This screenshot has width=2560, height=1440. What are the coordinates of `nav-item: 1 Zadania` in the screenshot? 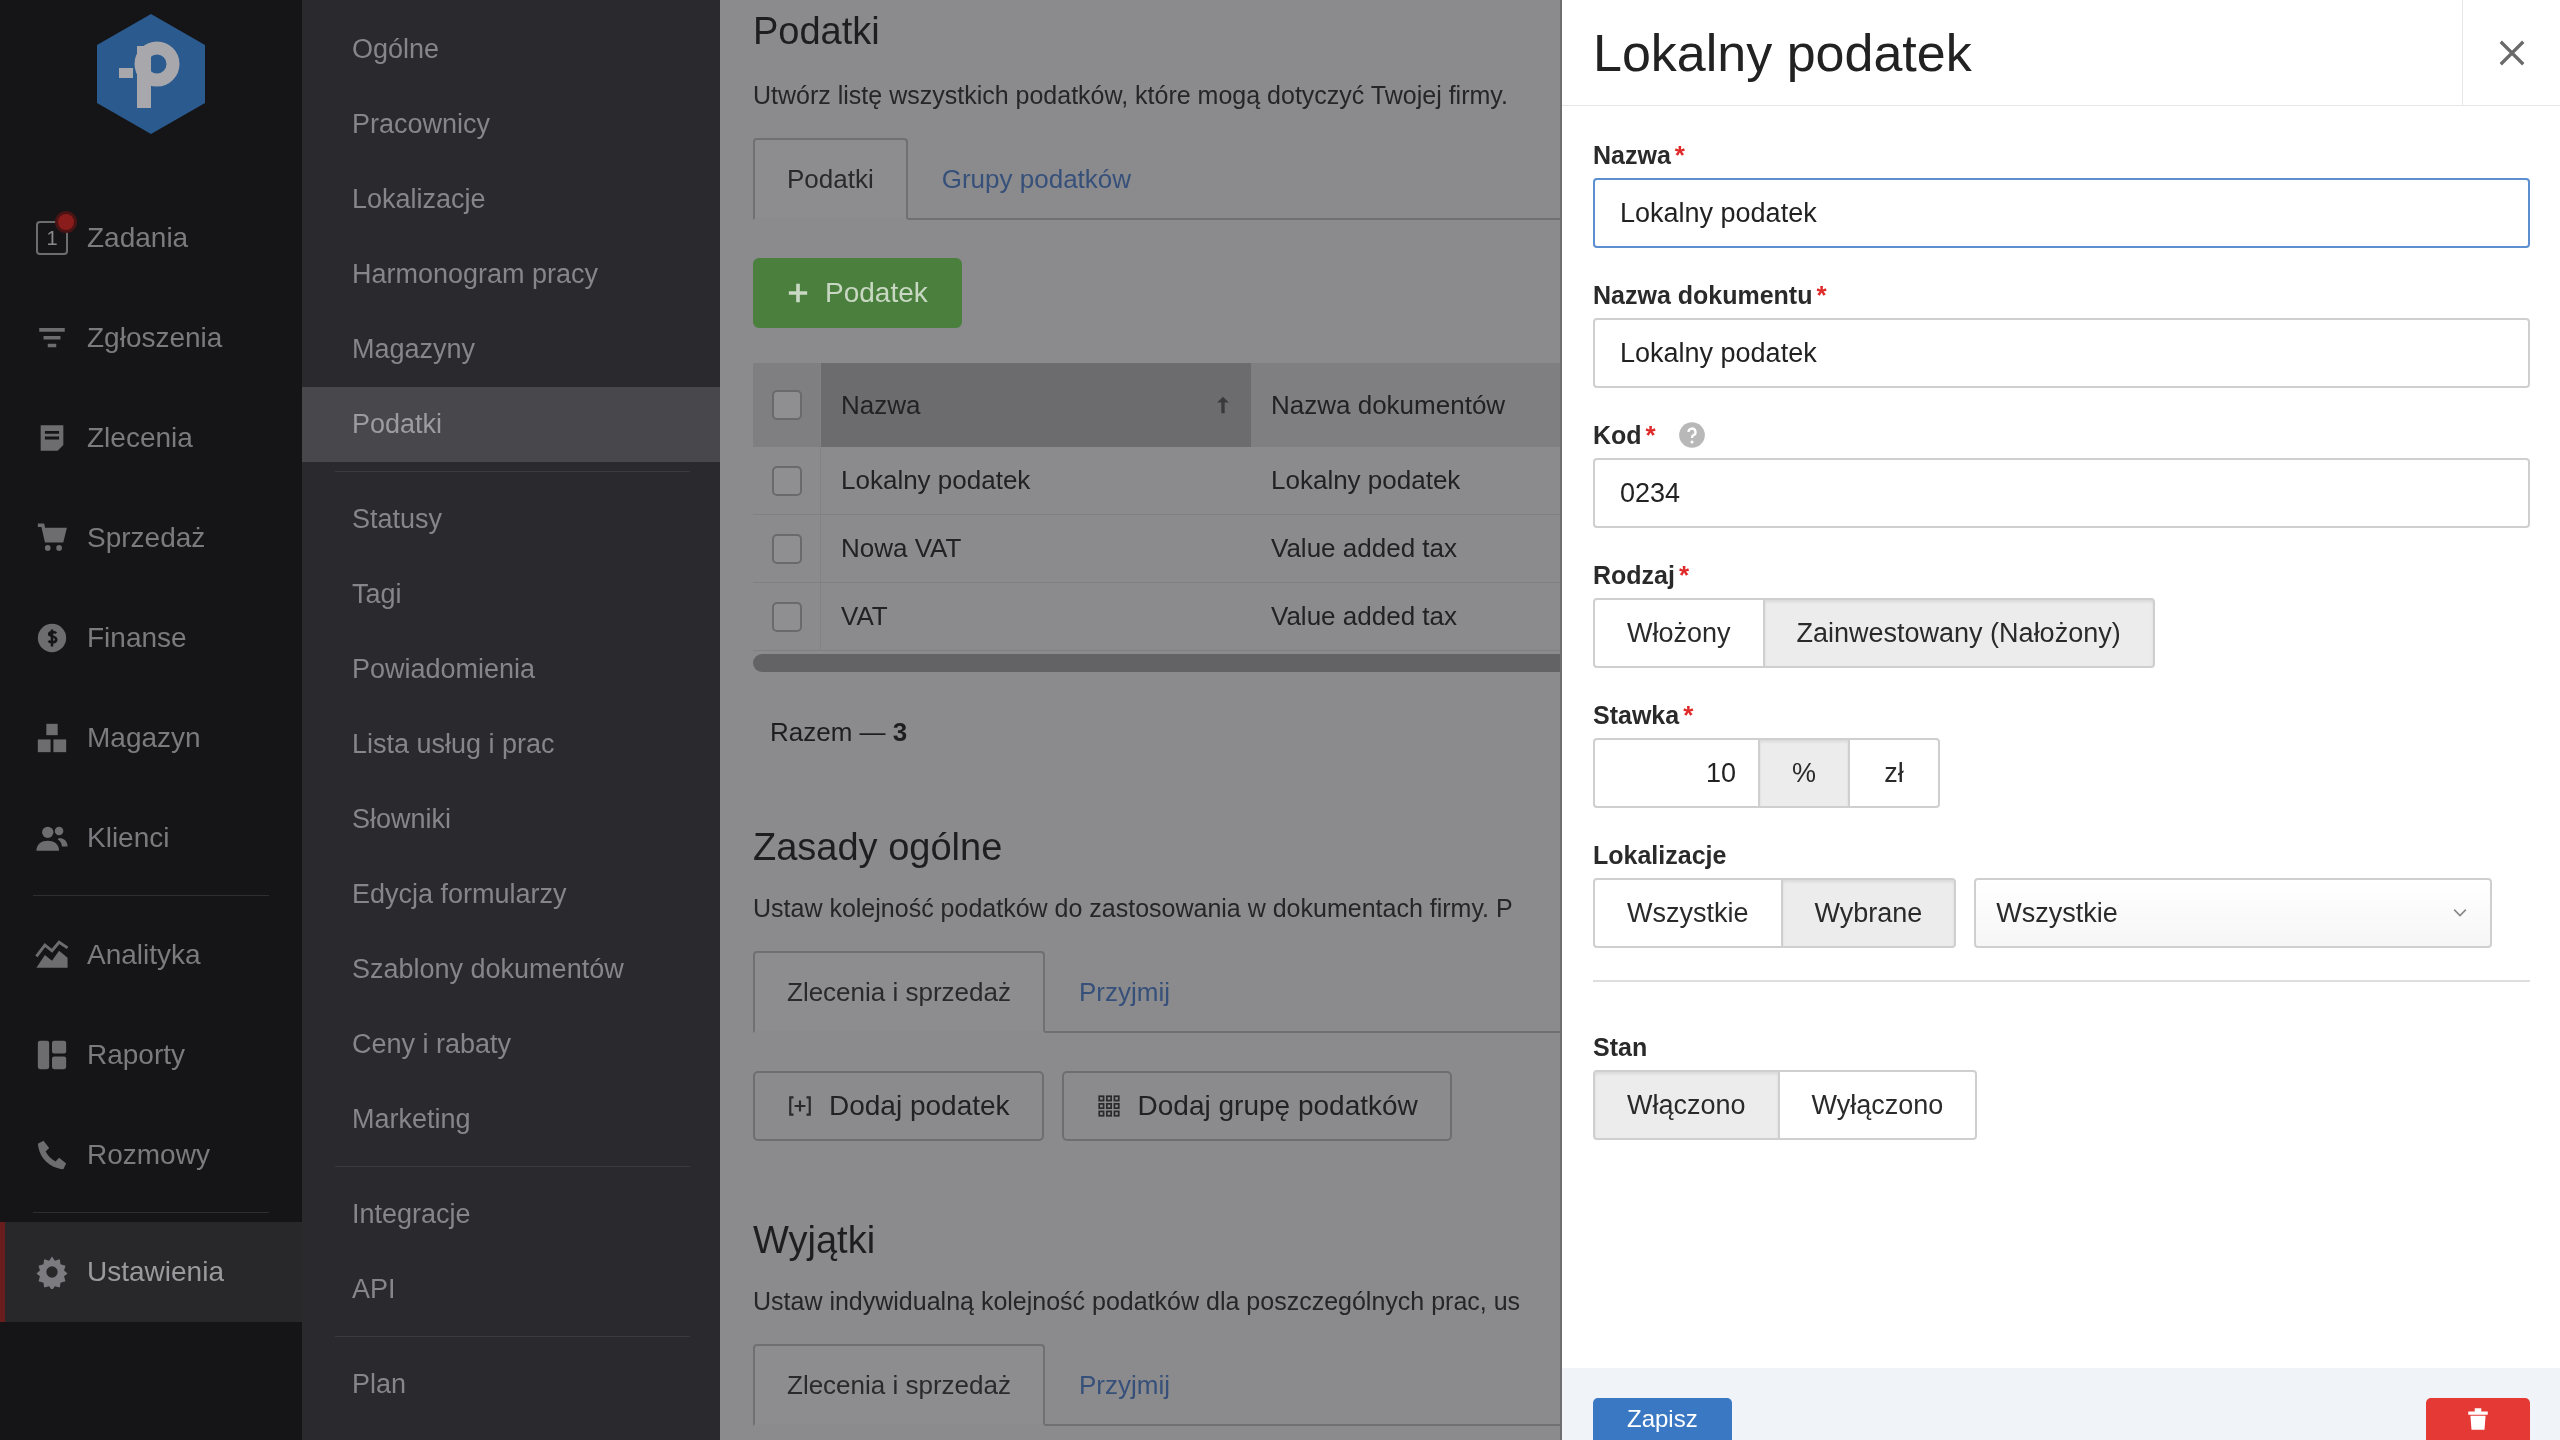 It's located at (151, 238).